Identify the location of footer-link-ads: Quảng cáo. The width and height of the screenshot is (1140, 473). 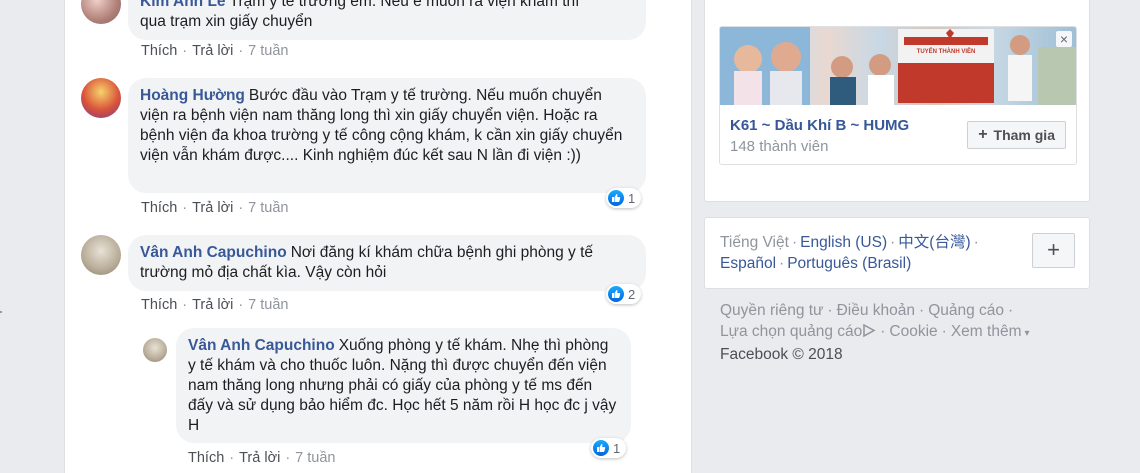
(966, 310).